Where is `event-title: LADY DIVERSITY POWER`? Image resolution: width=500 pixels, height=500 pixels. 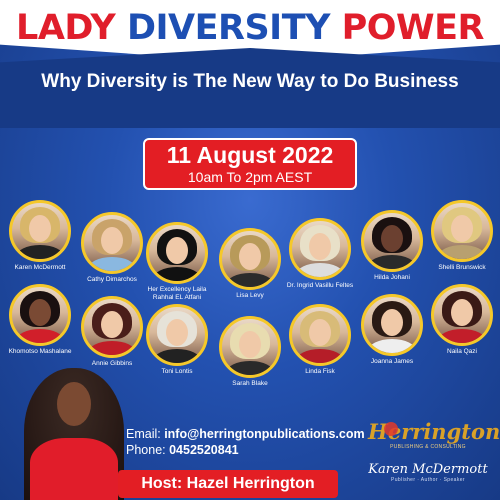 event-title: LADY DIVERSITY POWER is located at coordinates (250, 28).